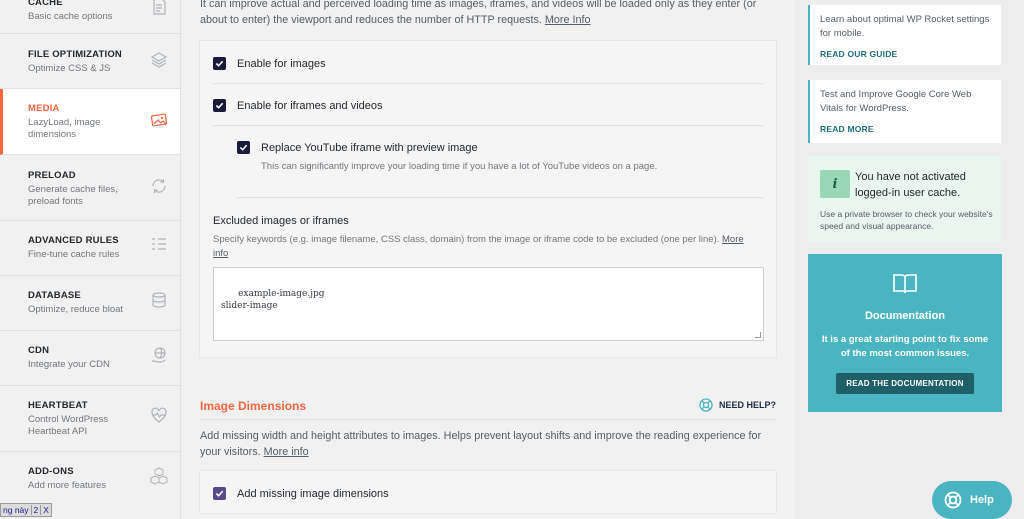 This screenshot has height=519, width=1024. What do you see at coordinates (90, 248) in the screenshot?
I see `sidebar-item-advanced-rules: ADVANCED RULES Fine-tune cache rules` at bounding box center [90, 248].